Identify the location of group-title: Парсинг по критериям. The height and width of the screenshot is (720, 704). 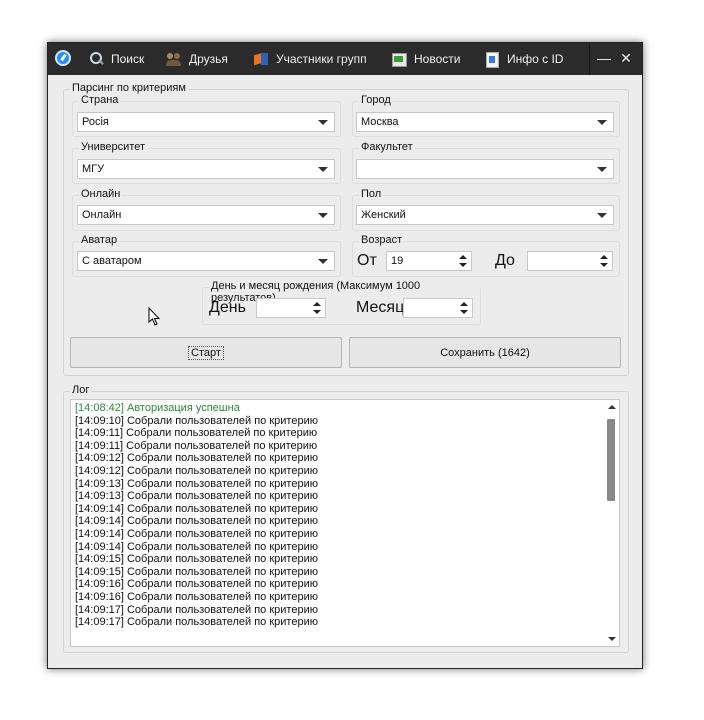
(129, 88).